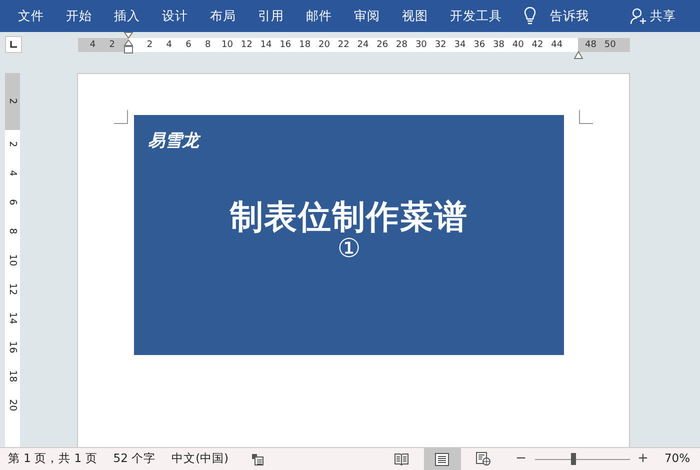 This screenshot has height=470, width=700. Describe the element at coordinates (79, 16) in the screenshot. I see `ribbon-tab: 开始` at that location.